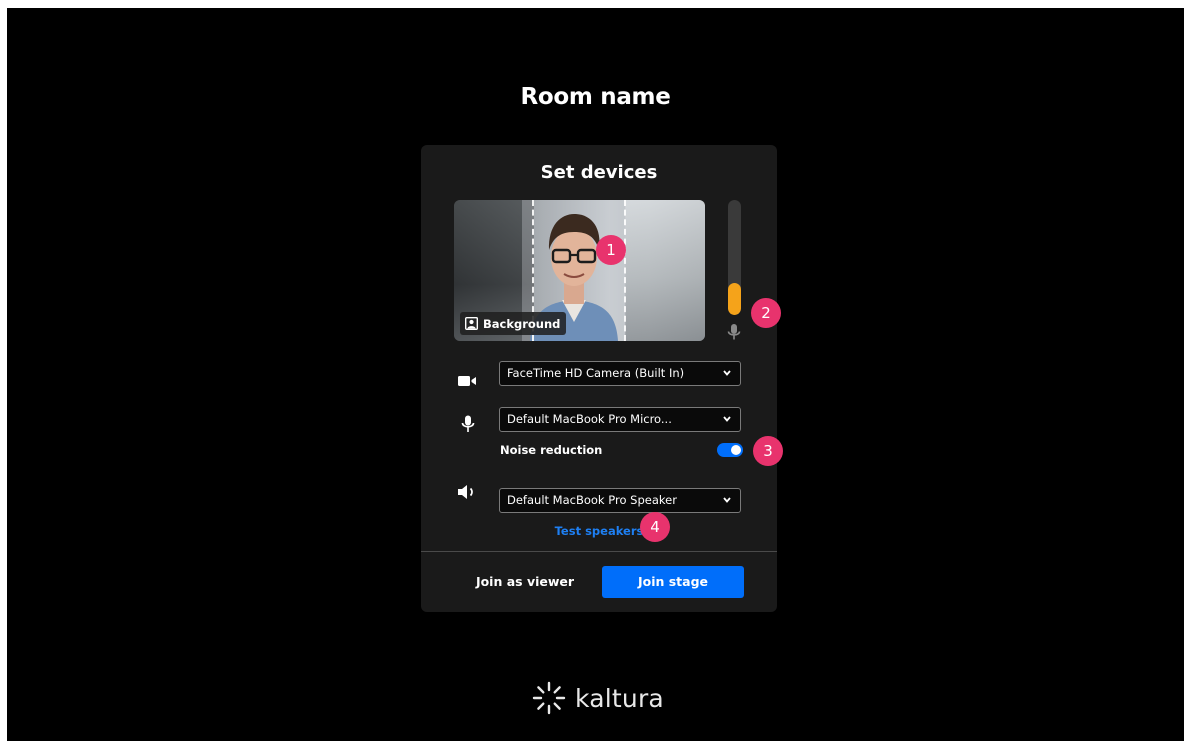  I want to click on divider, so click(599, 551).